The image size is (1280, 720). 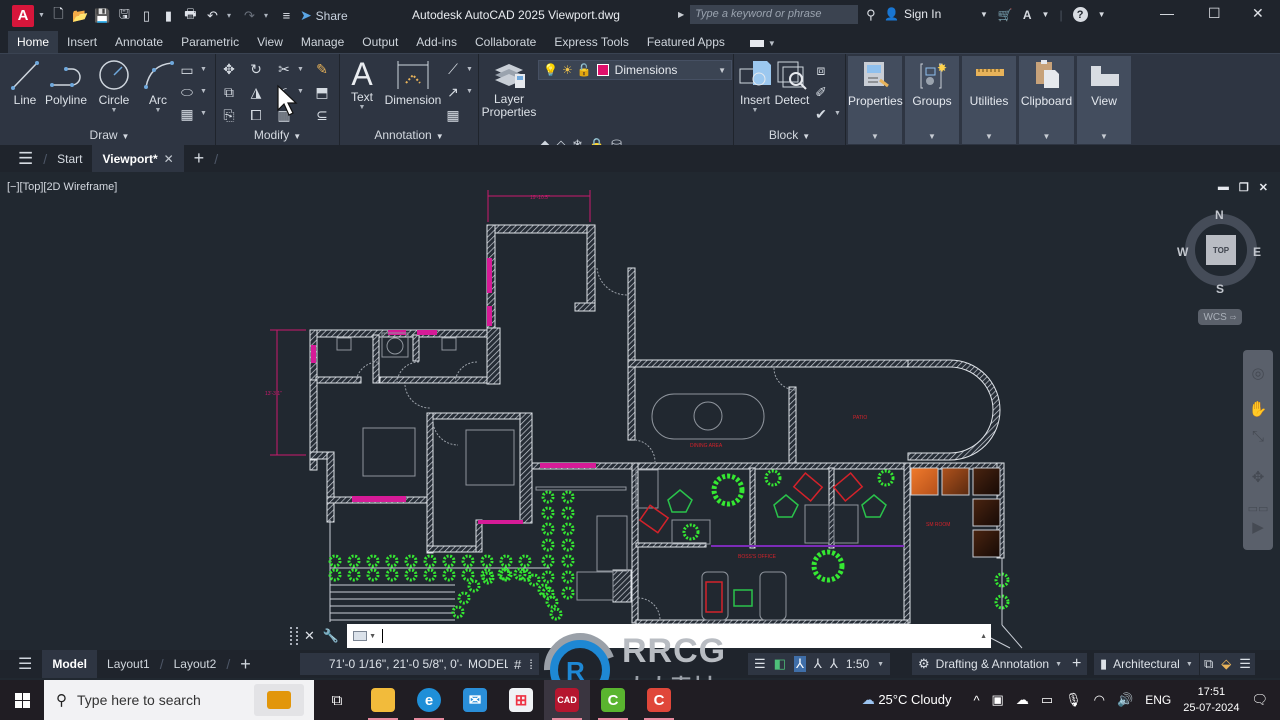 I want to click on sign-in-button: 👤 Sign In, so click(x=912, y=14).